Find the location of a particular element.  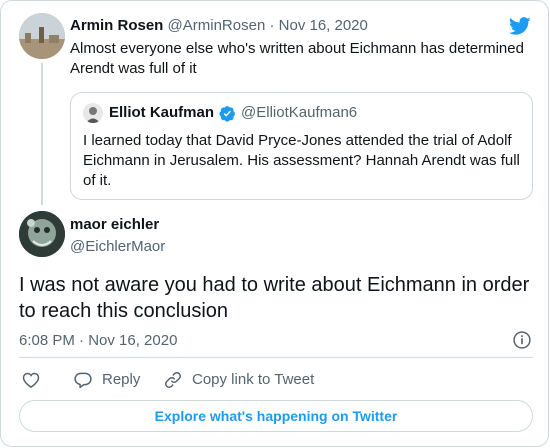

like-button is located at coordinates (31, 380).